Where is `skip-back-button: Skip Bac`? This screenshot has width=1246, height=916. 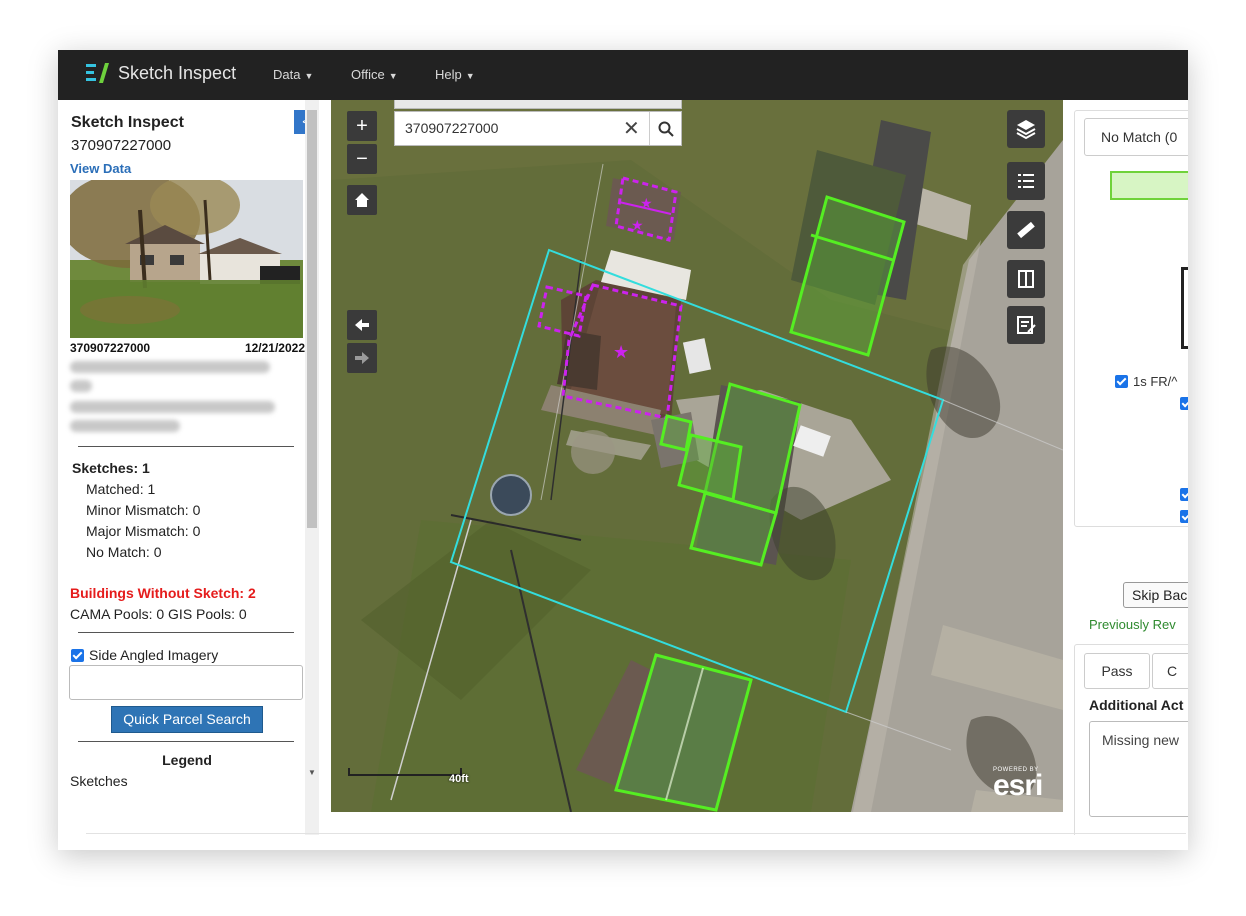
skip-back-button: Skip Bac is located at coordinates (1155, 595).